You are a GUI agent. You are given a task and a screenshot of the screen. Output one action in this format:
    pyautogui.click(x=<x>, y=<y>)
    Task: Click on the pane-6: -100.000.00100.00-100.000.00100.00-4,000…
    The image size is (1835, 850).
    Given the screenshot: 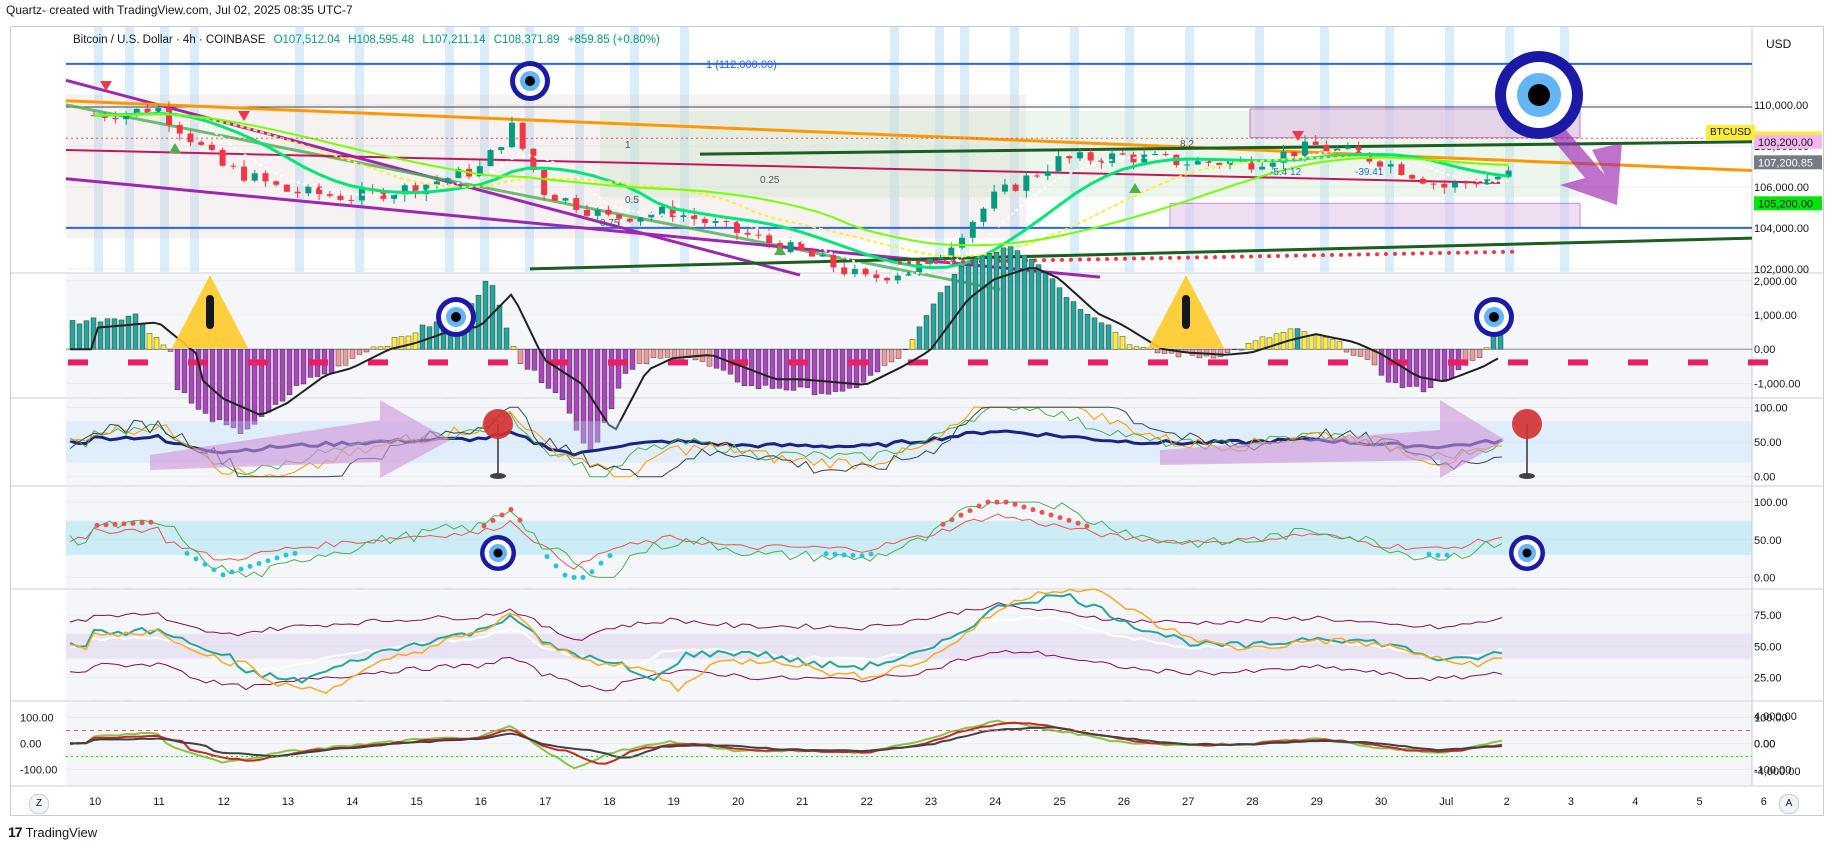 What is the action you would take?
    pyautogui.click(x=917, y=744)
    